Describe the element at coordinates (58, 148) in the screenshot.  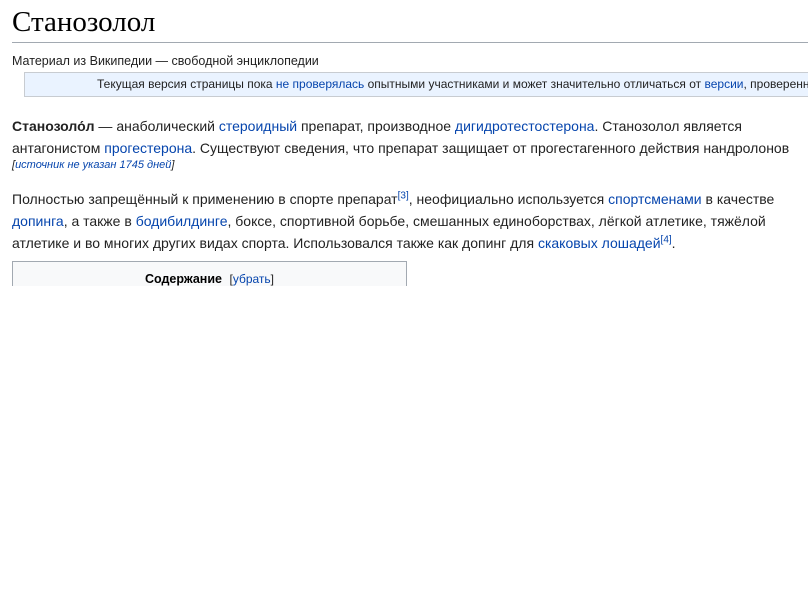
I see `text-run: антагонистом` at that location.